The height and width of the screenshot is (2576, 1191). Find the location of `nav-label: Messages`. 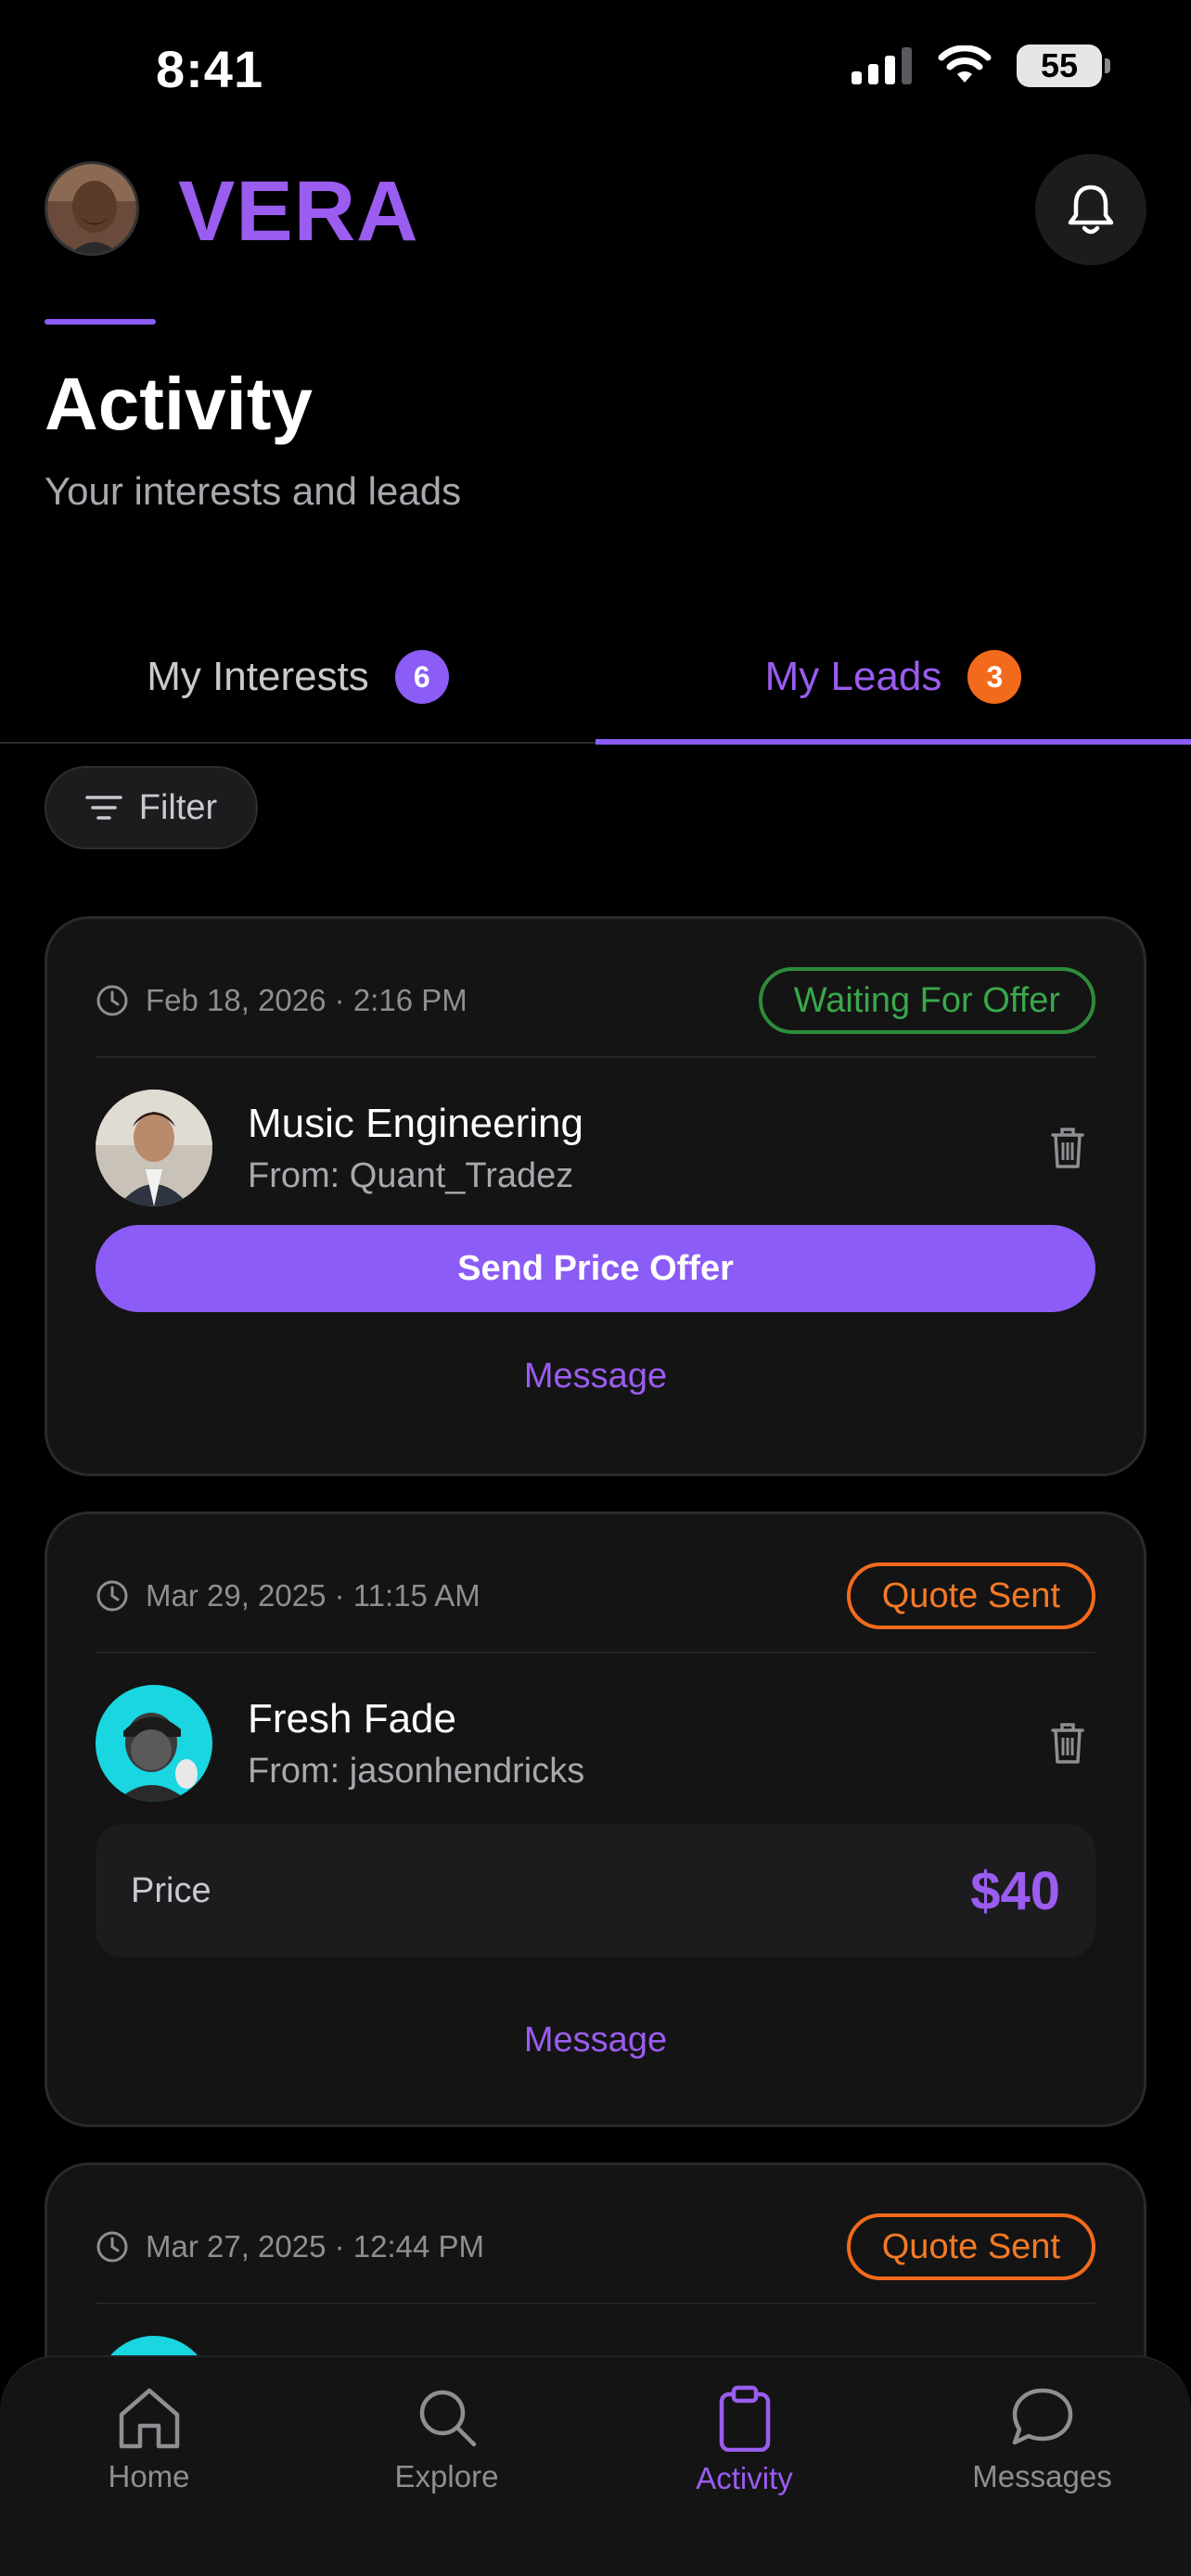

nav-label: Messages is located at coordinates (1042, 2476).